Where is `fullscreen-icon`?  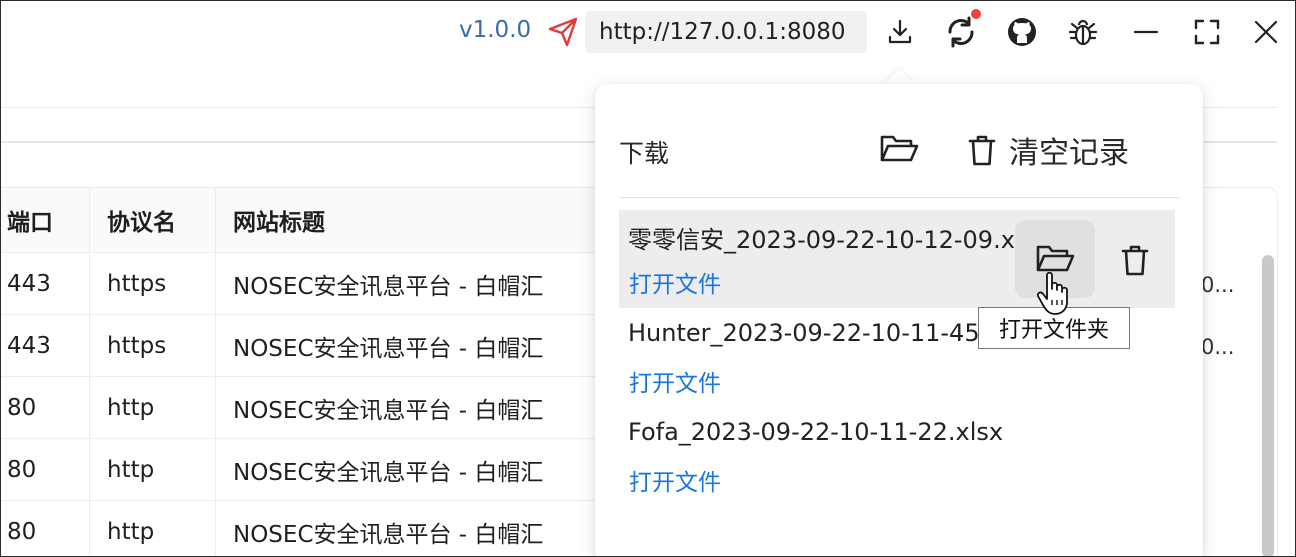 fullscreen-icon is located at coordinates (1207, 32).